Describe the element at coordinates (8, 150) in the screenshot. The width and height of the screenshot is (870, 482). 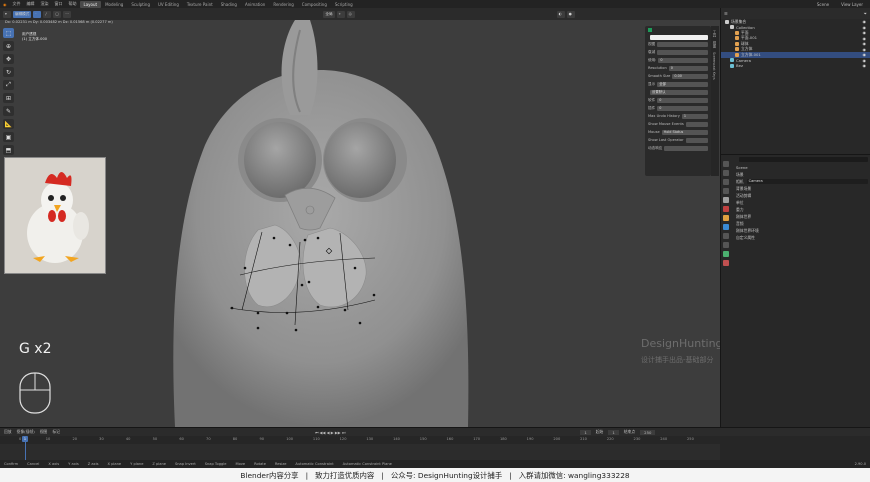
I see `extrude-icon: ⬒` at that location.